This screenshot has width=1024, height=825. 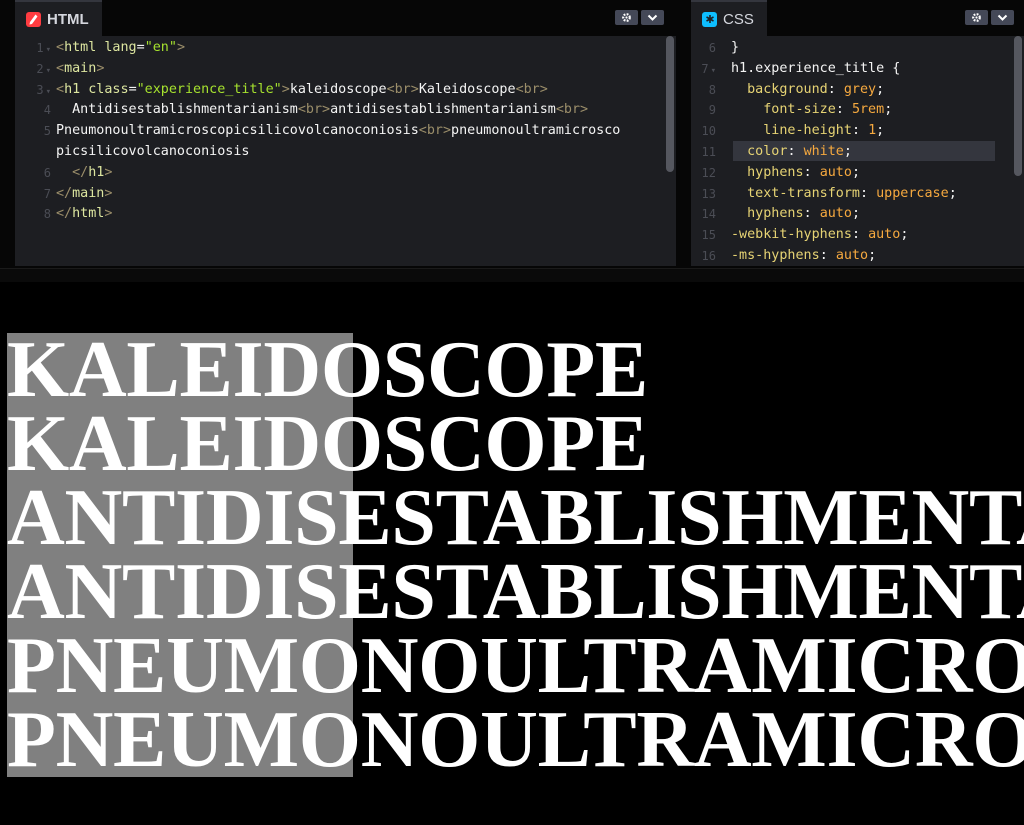 What do you see at coordinates (153, 151) in the screenshot?
I see `code-token: picsilicovolcanoconiosis` at bounding box center [153, 151].